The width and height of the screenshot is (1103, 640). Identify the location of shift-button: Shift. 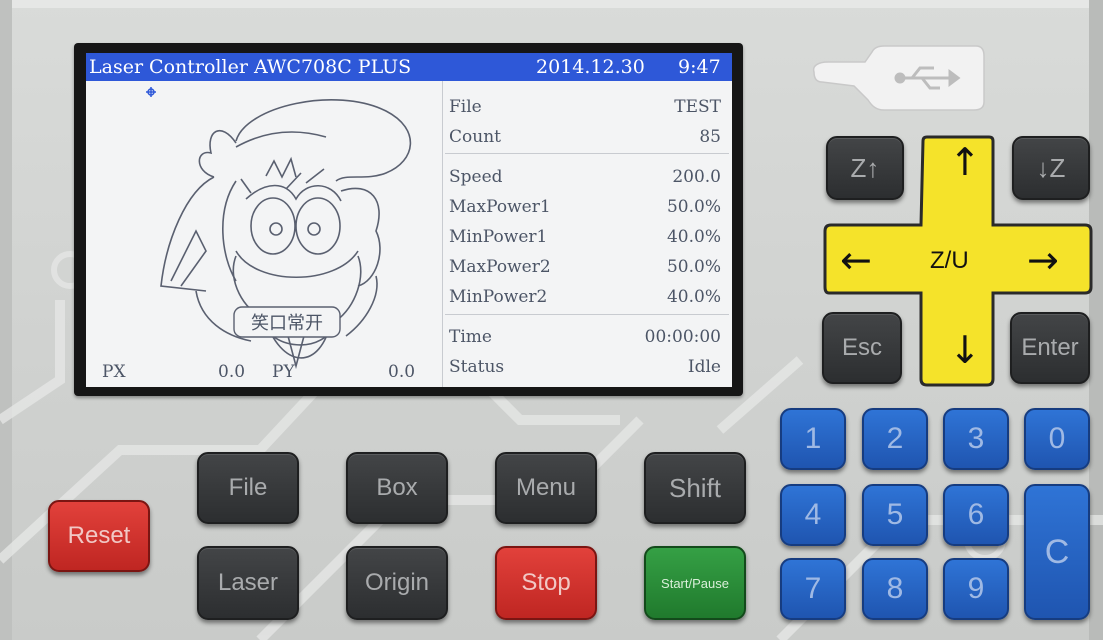
(695, 488).